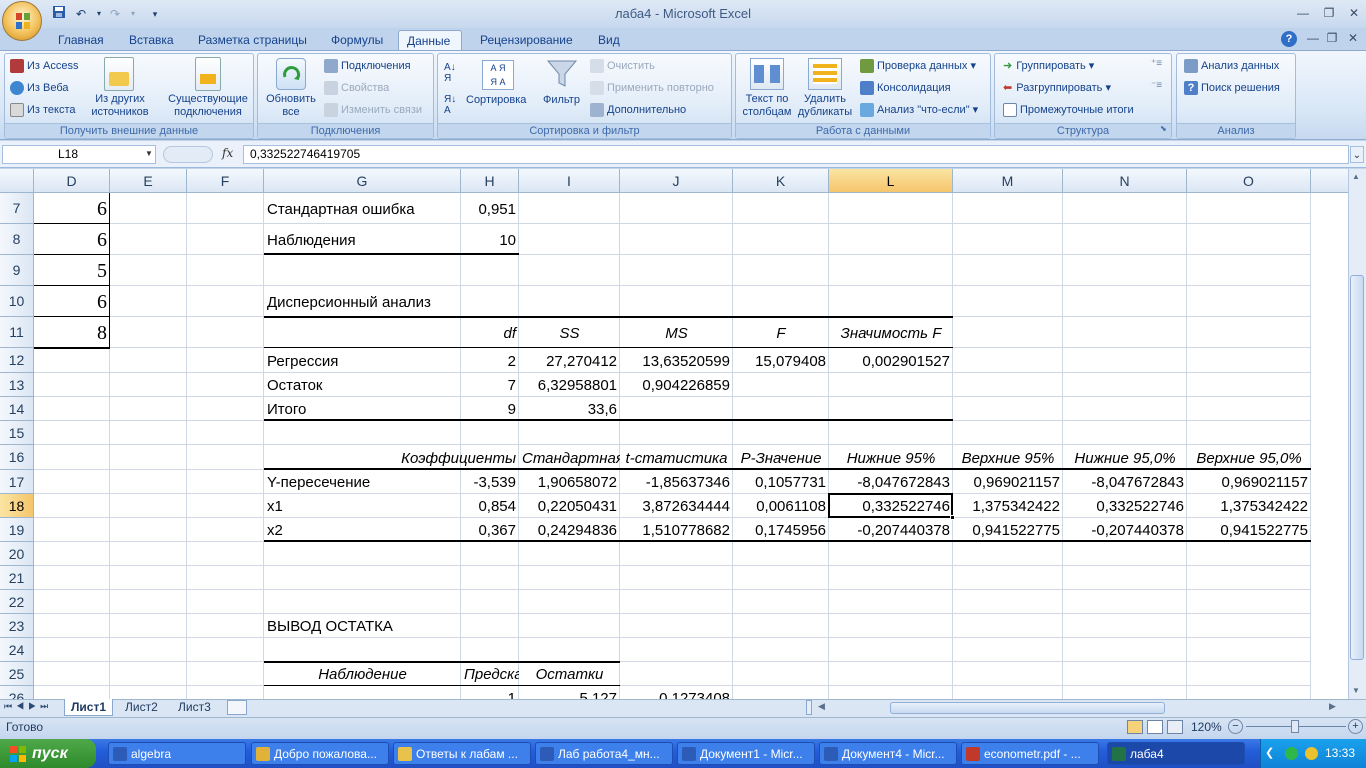 The image size is (1366, 768). I want to click on data-validation-button: Проверка данных ▾, so click(918, 66).